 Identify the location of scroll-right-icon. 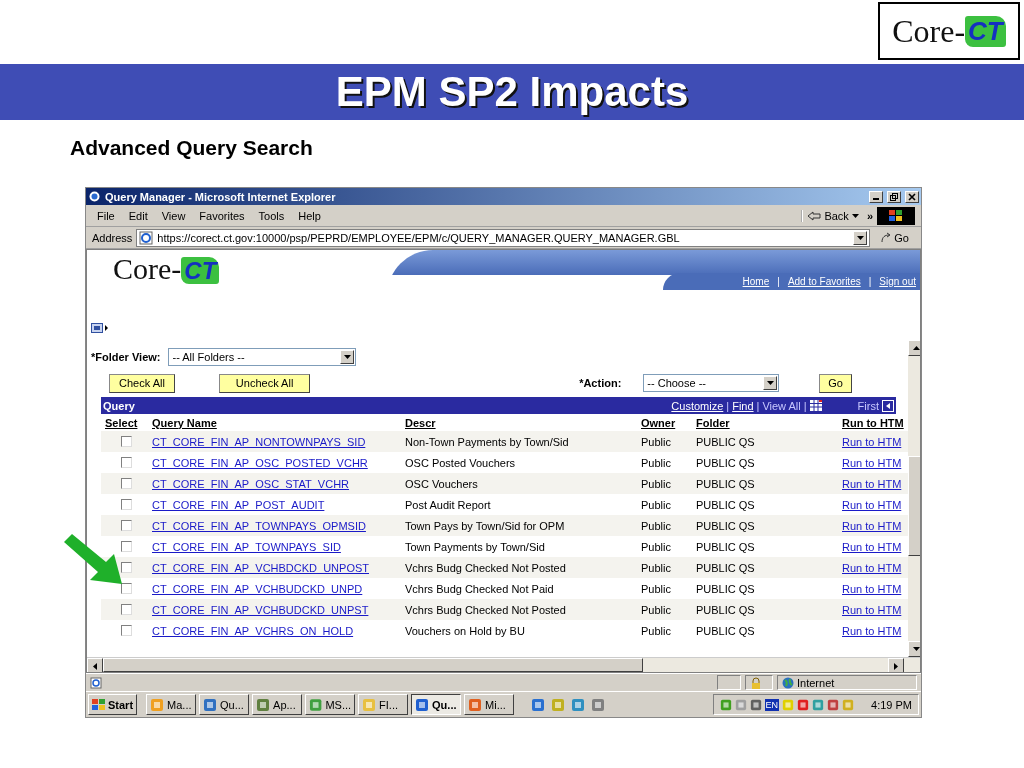
(896, 666).